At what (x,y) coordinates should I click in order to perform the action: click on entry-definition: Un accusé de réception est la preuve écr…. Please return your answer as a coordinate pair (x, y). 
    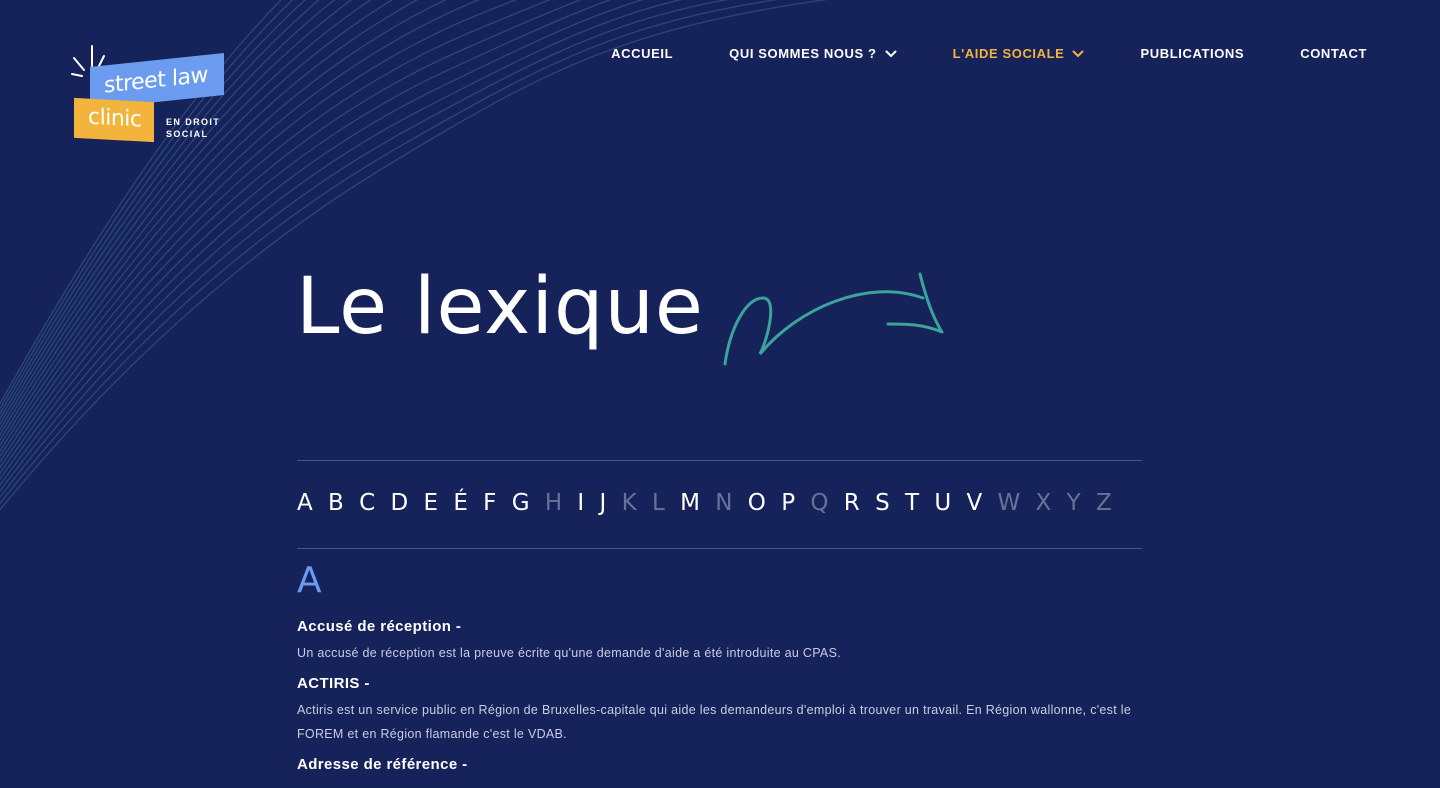
    Looking at the image, I should click on (569, 653).